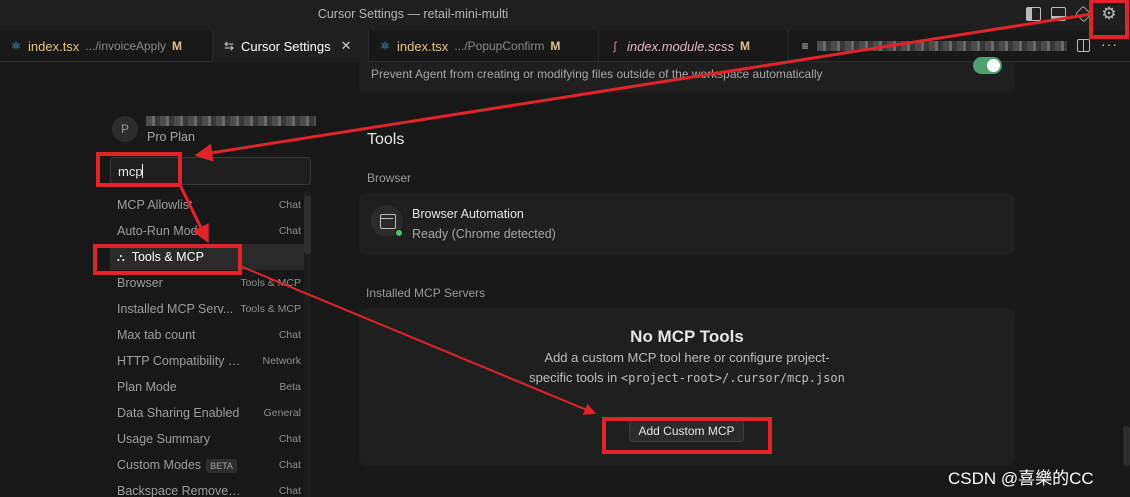 The height and width of the screenshot is (497, 1130). I want to click on result-http-compatibility-mode: HTTP Compatibility Mo... Network, so click(208, 361).